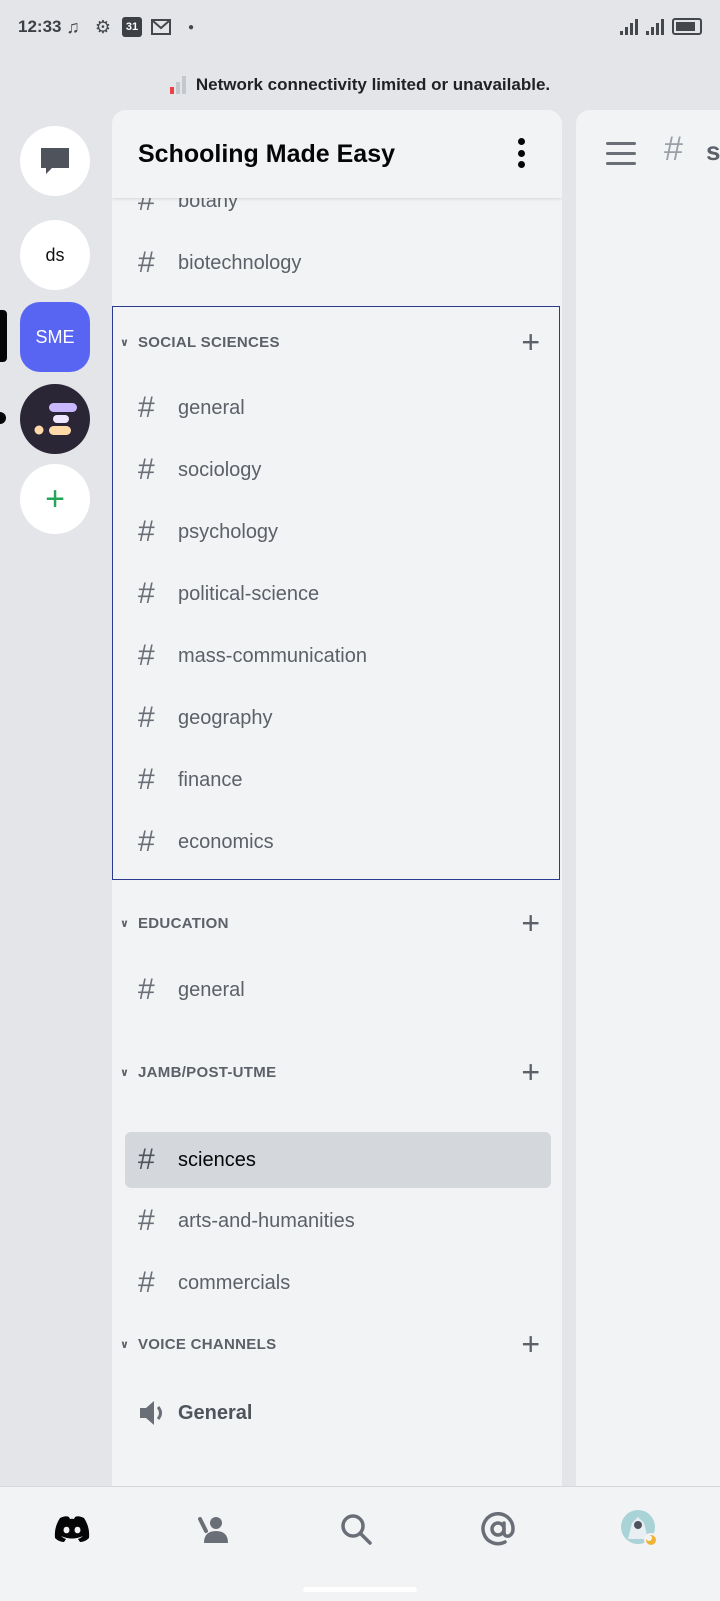 The image size is (720, 1601). I want to click on channel-item: # mass-communication, so click(252, 656).